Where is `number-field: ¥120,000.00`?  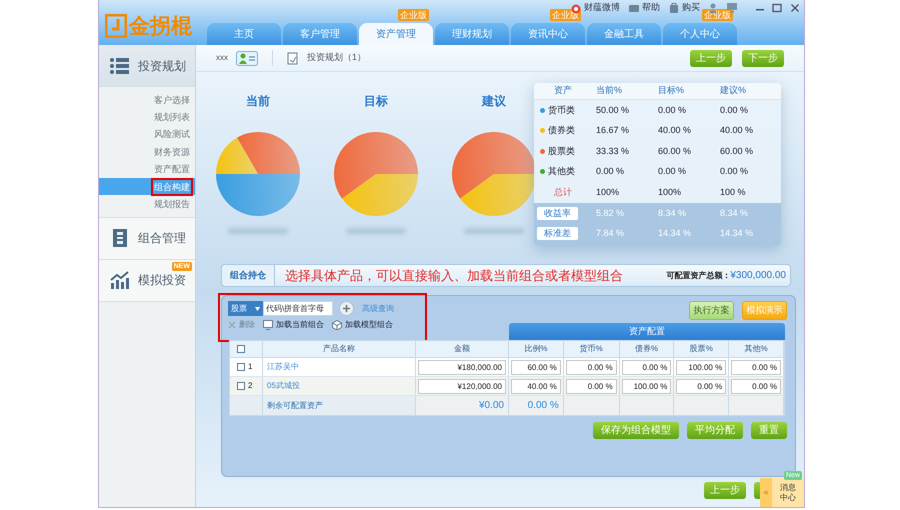
number-field: ¥120,000.00 is located at coordinates (462, 386).